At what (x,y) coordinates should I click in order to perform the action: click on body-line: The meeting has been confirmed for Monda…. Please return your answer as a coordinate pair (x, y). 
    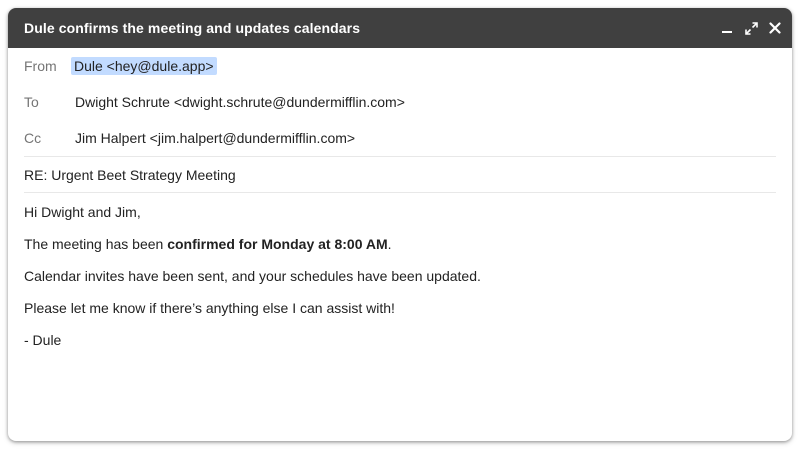
    Looking at the image, I should click on (400, 252).